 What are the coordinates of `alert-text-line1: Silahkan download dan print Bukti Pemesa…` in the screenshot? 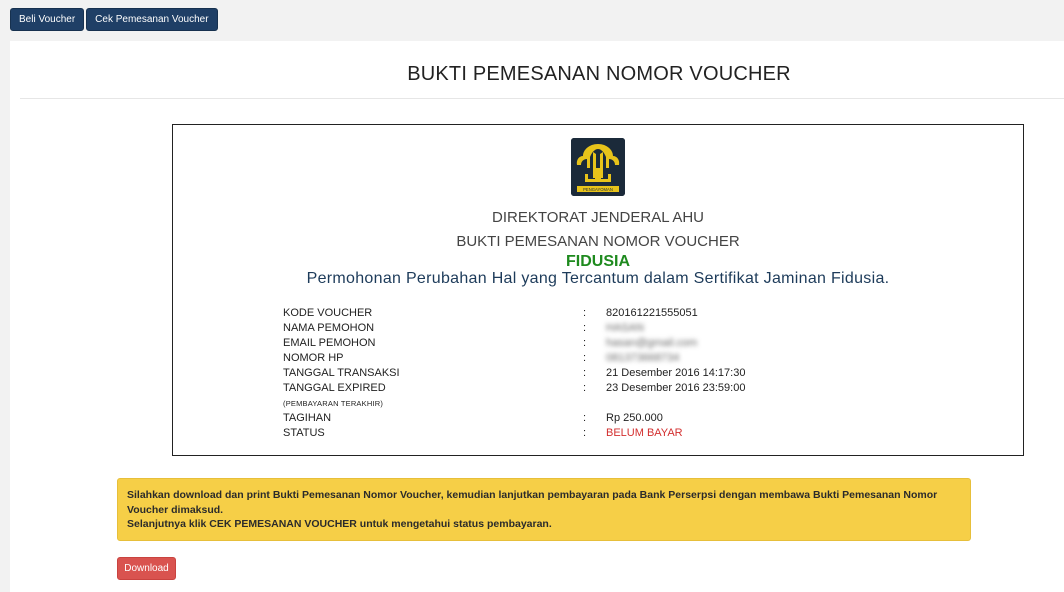 It's located at (532, 502).